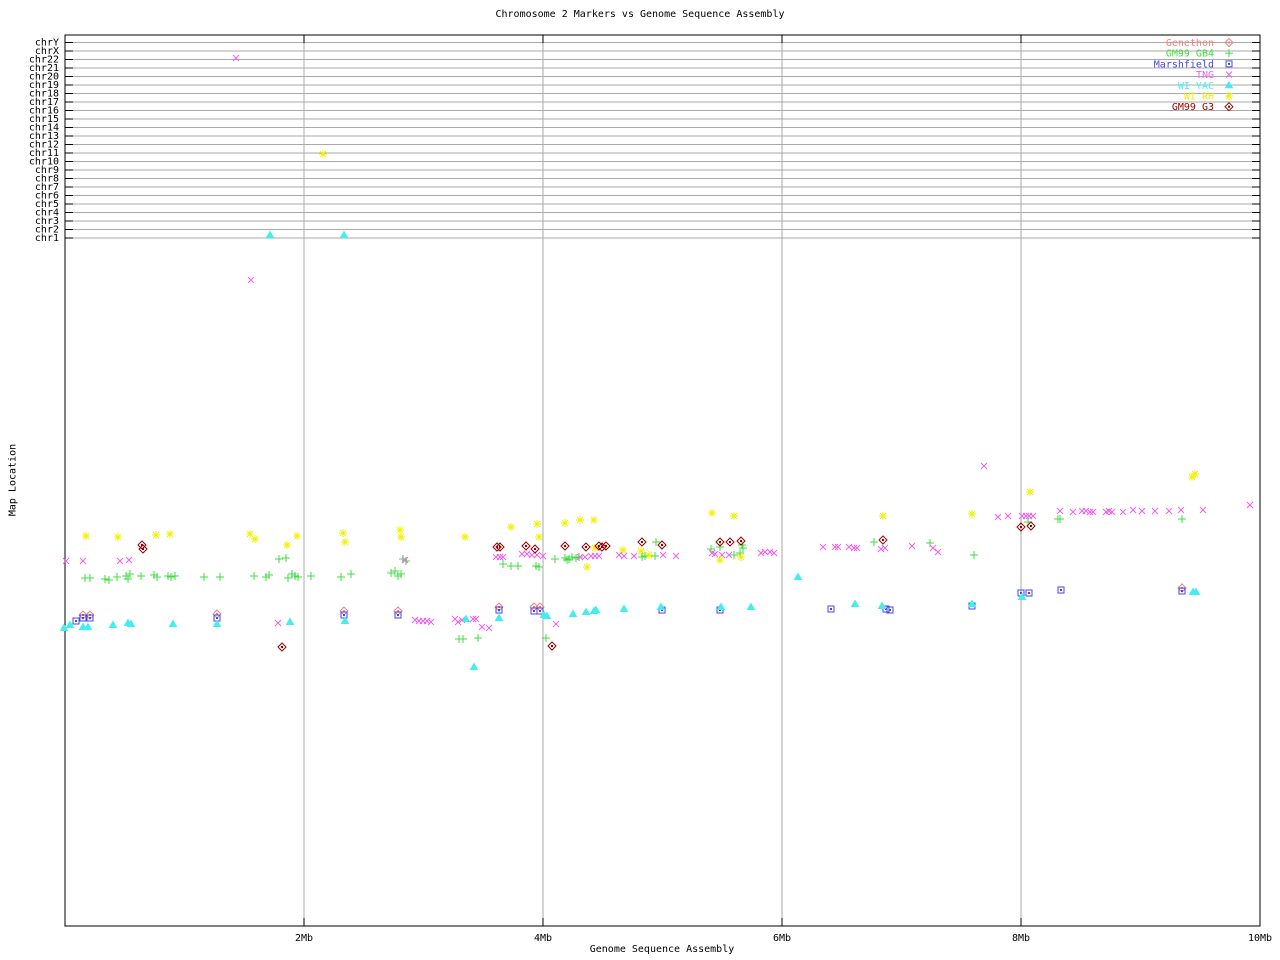 This screenshot has height=960, width=1280. What do you see at coordinates (782, 938) in the screenshot?
I see `x-tick-label: 6Mb` at bounding box center [782, 938].